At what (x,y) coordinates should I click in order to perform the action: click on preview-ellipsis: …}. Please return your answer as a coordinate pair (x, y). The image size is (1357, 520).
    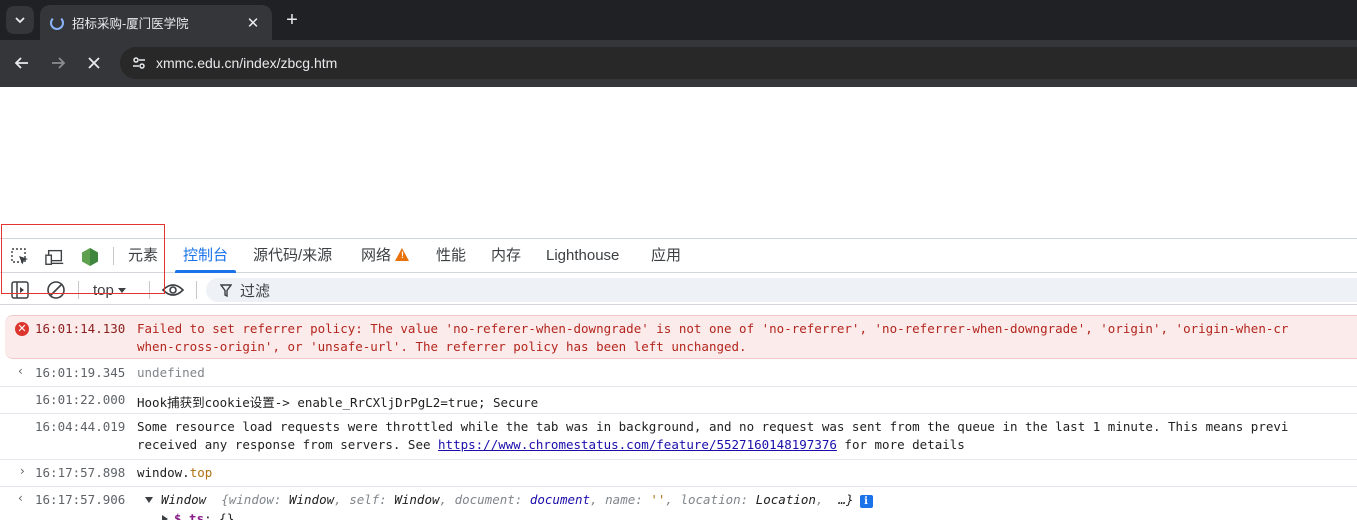
    Looking at the image, I should click on (846, 499).